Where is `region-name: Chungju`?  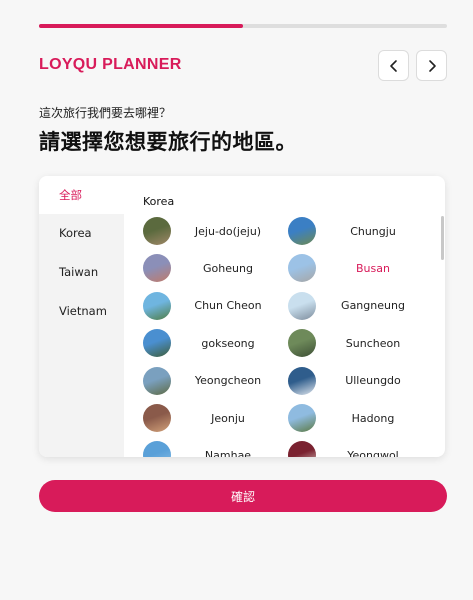
region-name: Chungju is located at coordinates (373, 231).